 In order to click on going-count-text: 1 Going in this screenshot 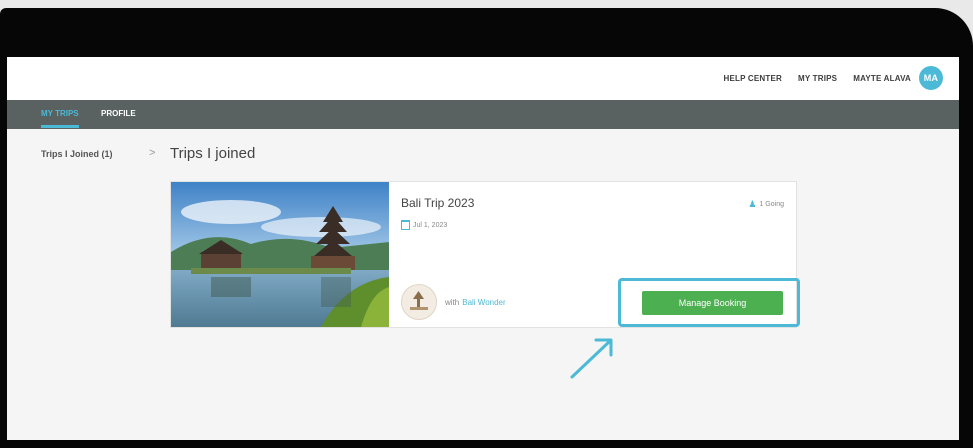, I will do `click(771, 204)`.